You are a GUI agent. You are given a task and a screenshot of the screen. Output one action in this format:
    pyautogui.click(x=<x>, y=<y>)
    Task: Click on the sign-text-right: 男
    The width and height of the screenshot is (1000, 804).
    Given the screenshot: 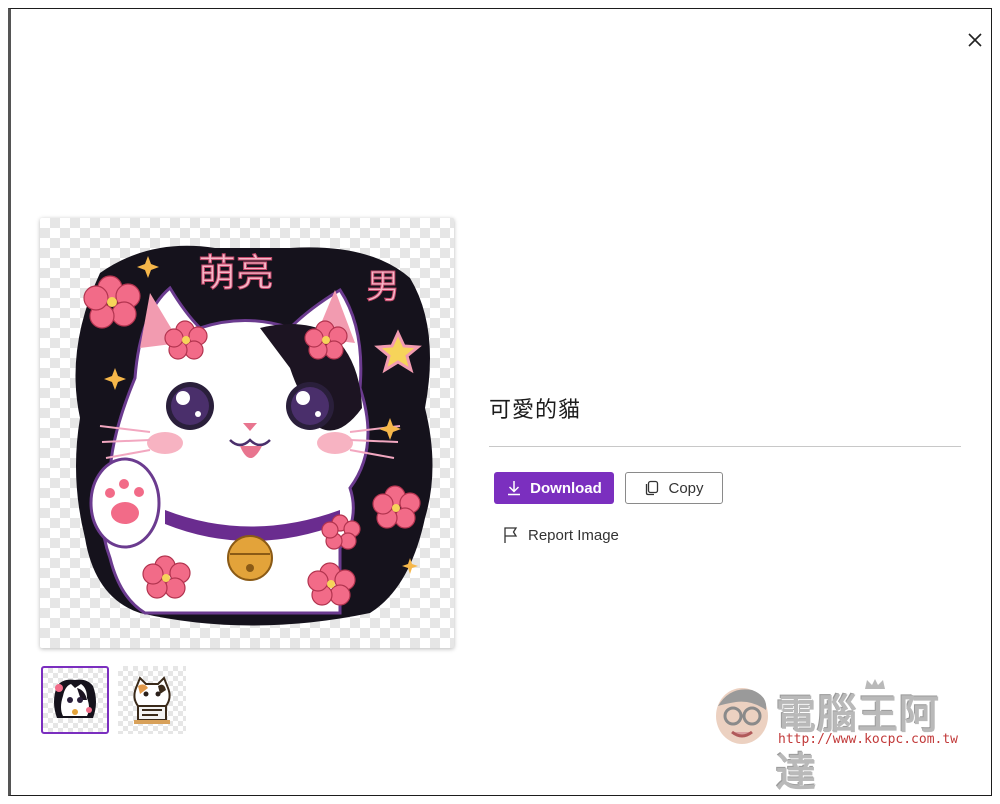 What is the action you would take?
    pyautogui.click(x=383, y=287)
    